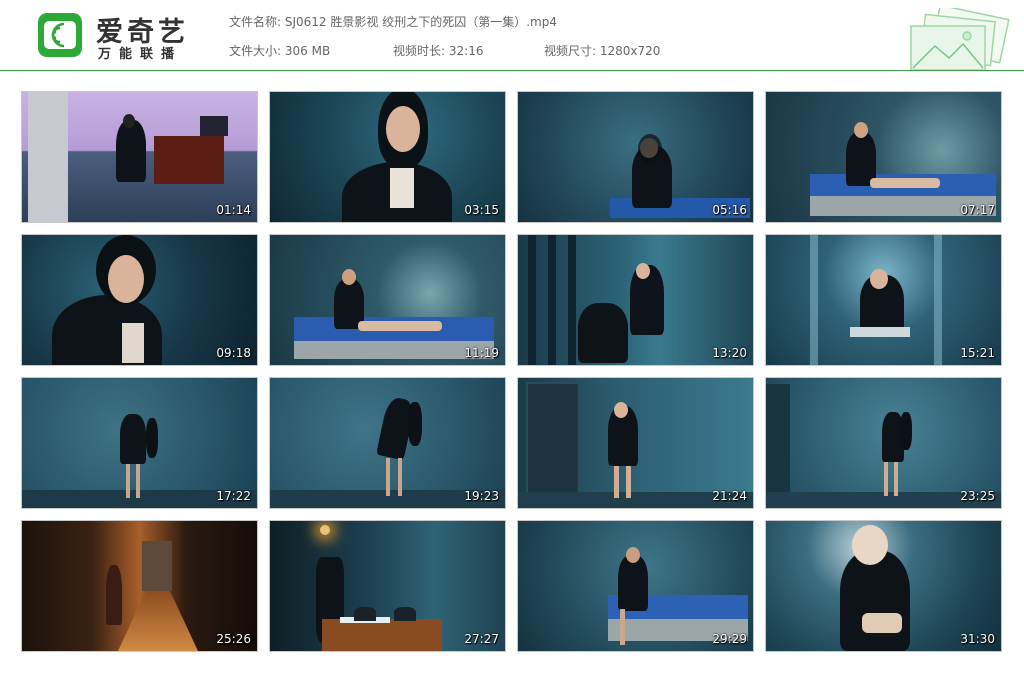  What do you see at coordinates (466, 51) in the screenshot?
I see `duration-value: 32:16` at bounding box center [466, 51].